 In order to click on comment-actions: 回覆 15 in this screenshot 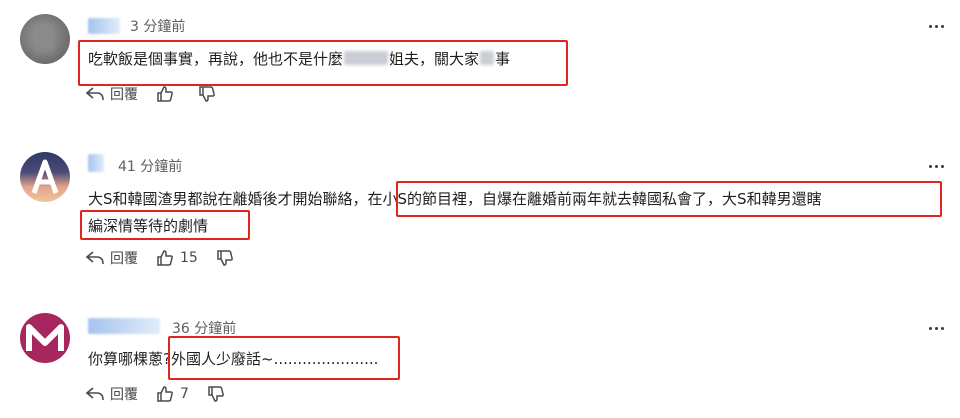, I will do `click(169, 258)`.